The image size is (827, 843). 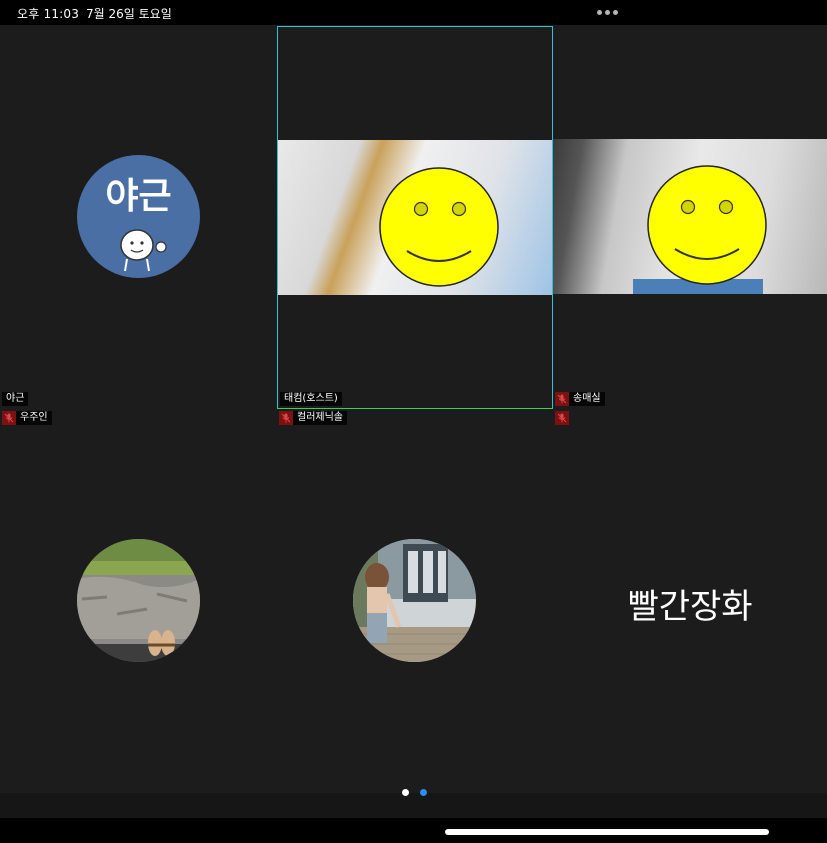 I want to click on status-time: 오후 11:03, so click(x=48, y=14).